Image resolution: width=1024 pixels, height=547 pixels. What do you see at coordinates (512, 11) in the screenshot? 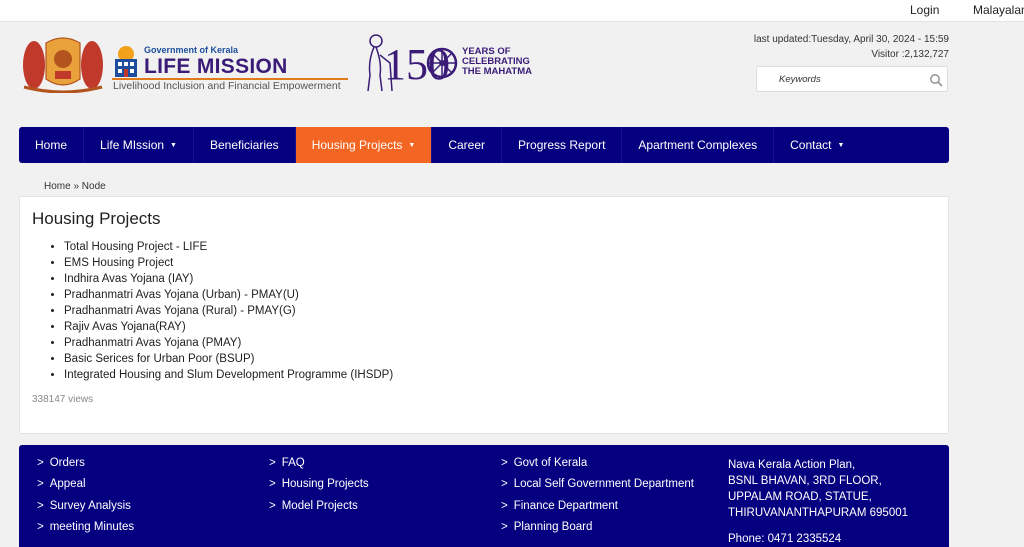
I see `top-bar: Login Malayalam` at bounding box center [512, 11].